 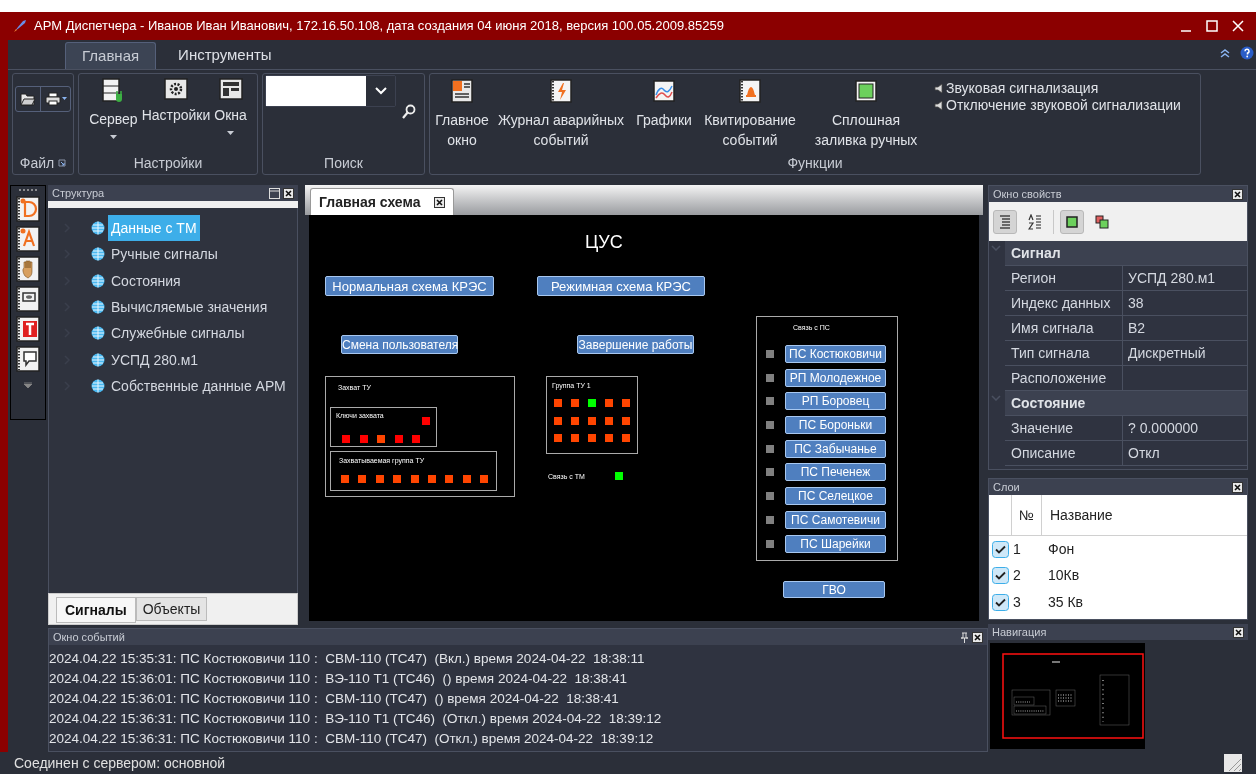 I want to click on rocket-icon, so click(x=20, y=26).